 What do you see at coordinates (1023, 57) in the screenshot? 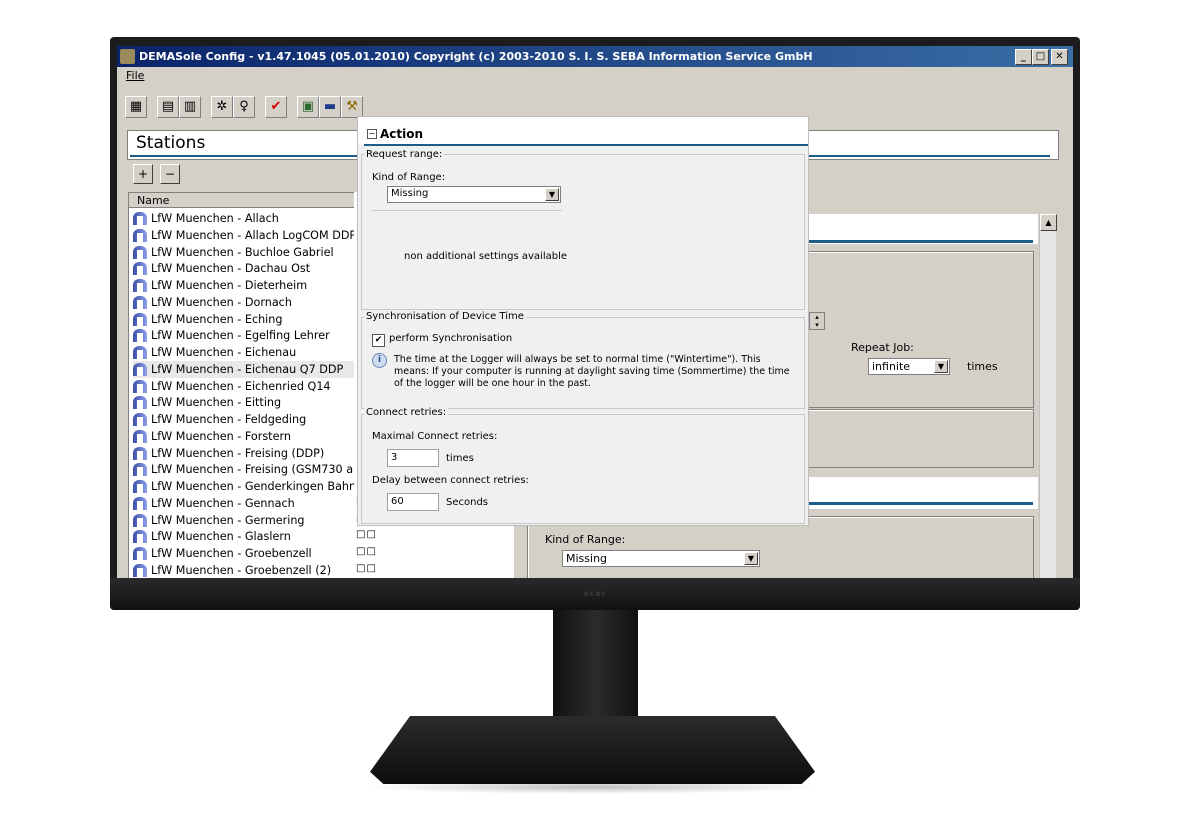
I see `minimize-button: _` at bounding box center [1023, 57].